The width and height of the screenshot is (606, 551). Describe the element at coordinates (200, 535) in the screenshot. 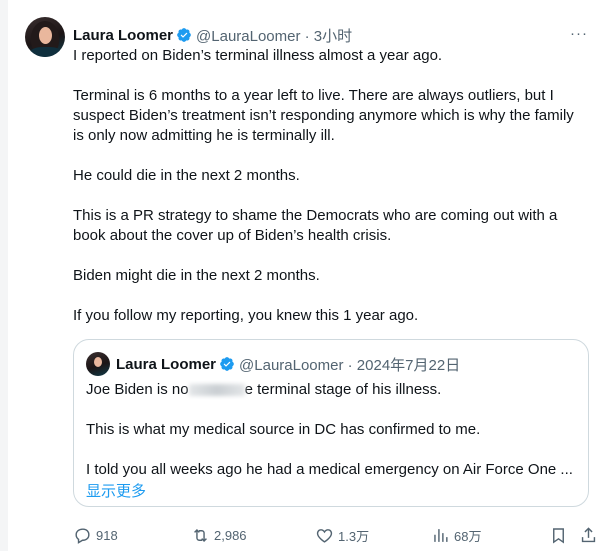

I see `repost-icon` at that location.